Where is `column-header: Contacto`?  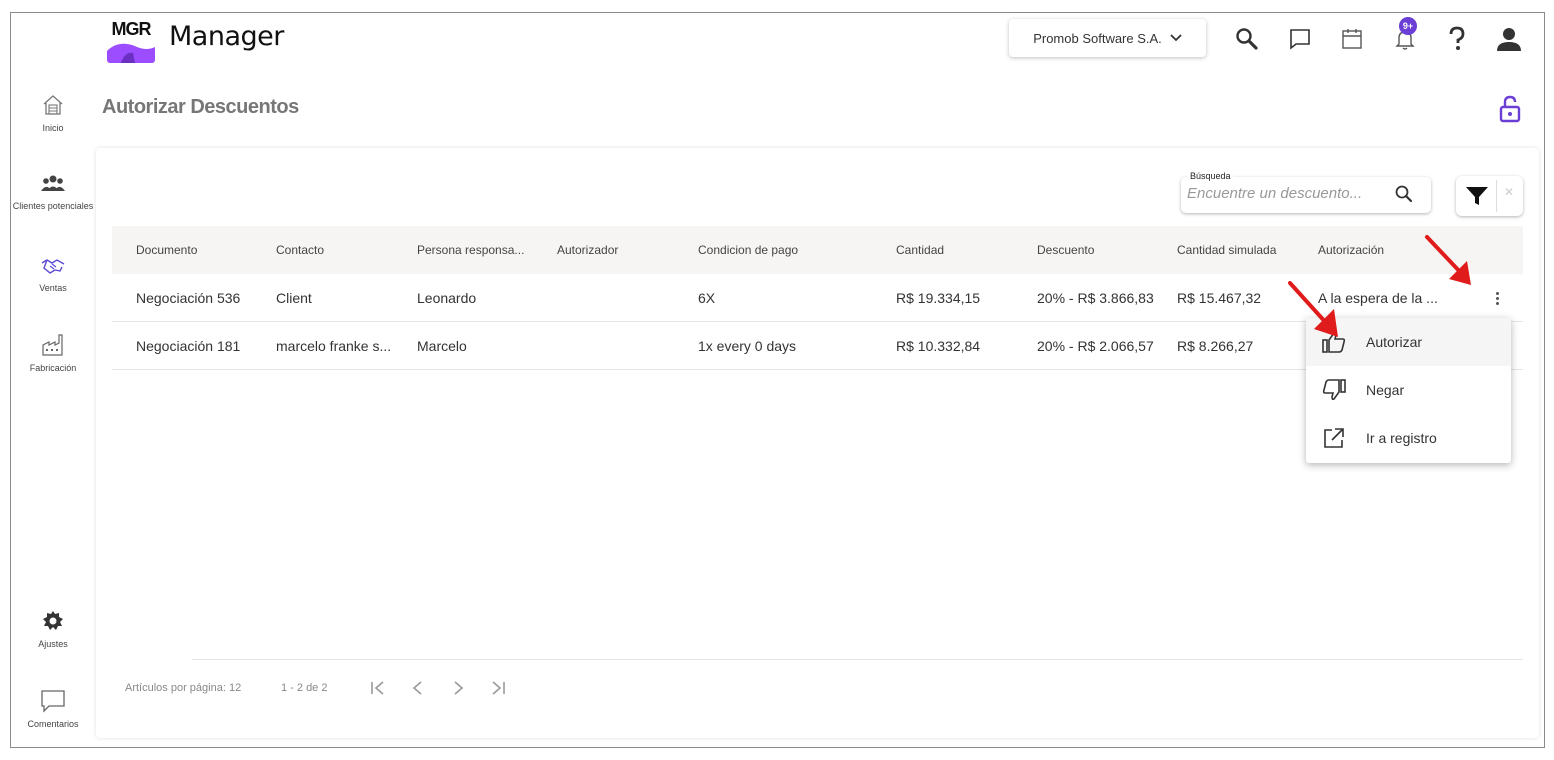
column-header: Contacto is located at coordinates (300, 250).